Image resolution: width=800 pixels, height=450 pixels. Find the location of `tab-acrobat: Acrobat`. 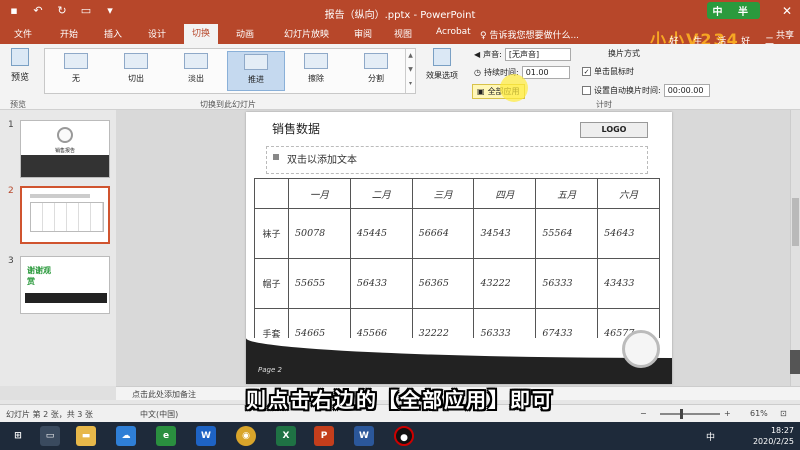

tab-acrobat: Acrobat is located at coordinates (453, 32).